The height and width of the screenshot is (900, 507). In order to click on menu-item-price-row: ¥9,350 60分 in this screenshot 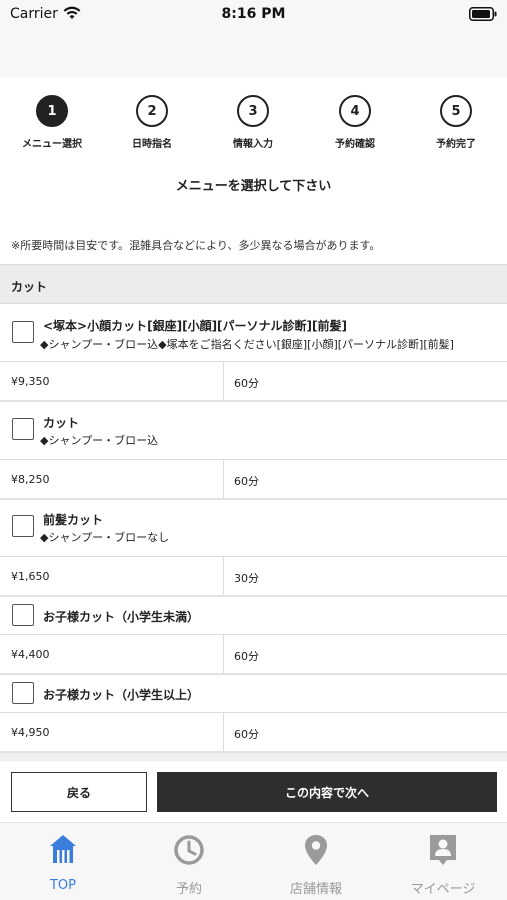, I will do `click(253, 382)`.